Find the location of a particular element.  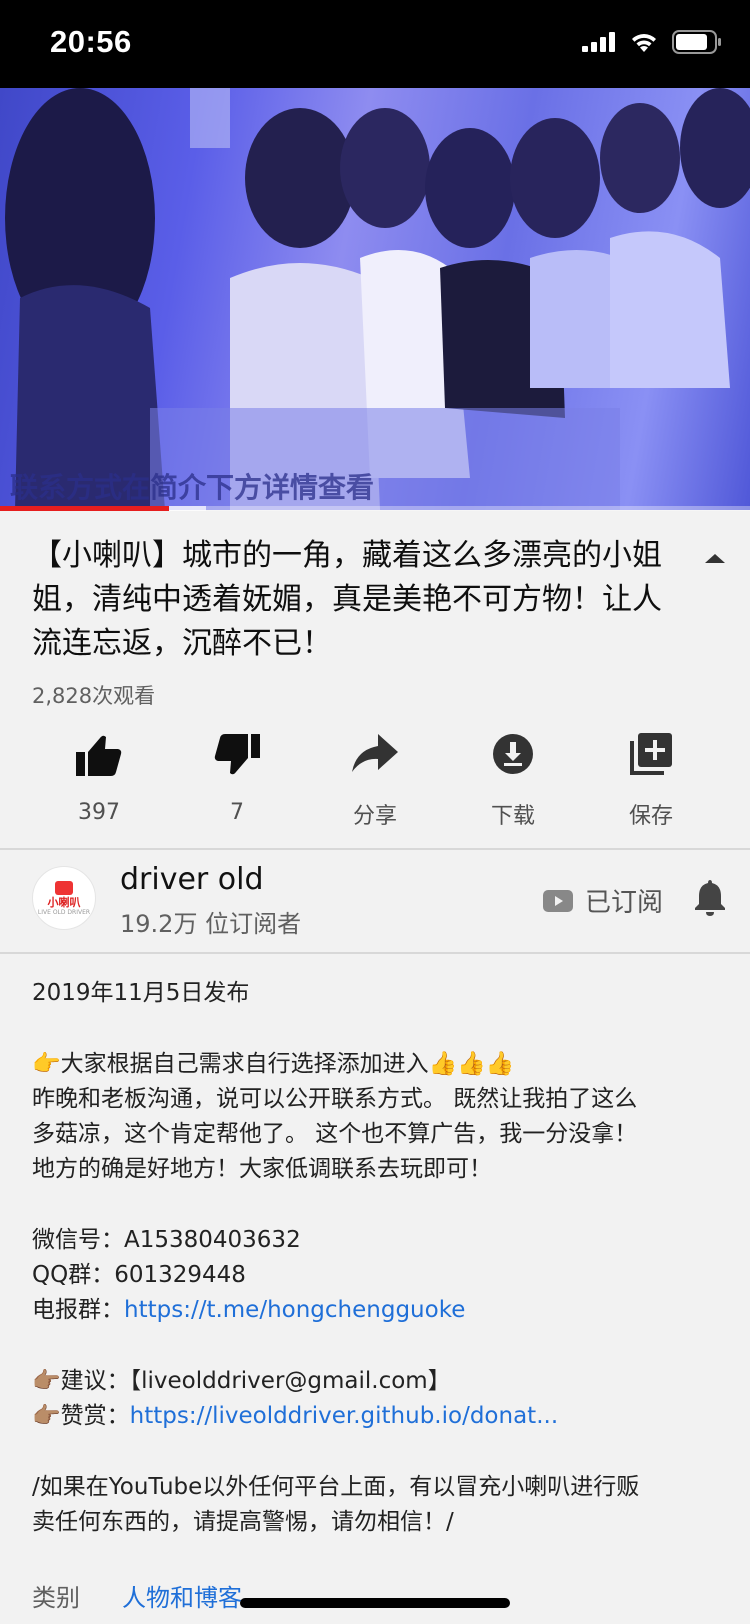

download-button: 下载 is located at coordinates (513, 780).